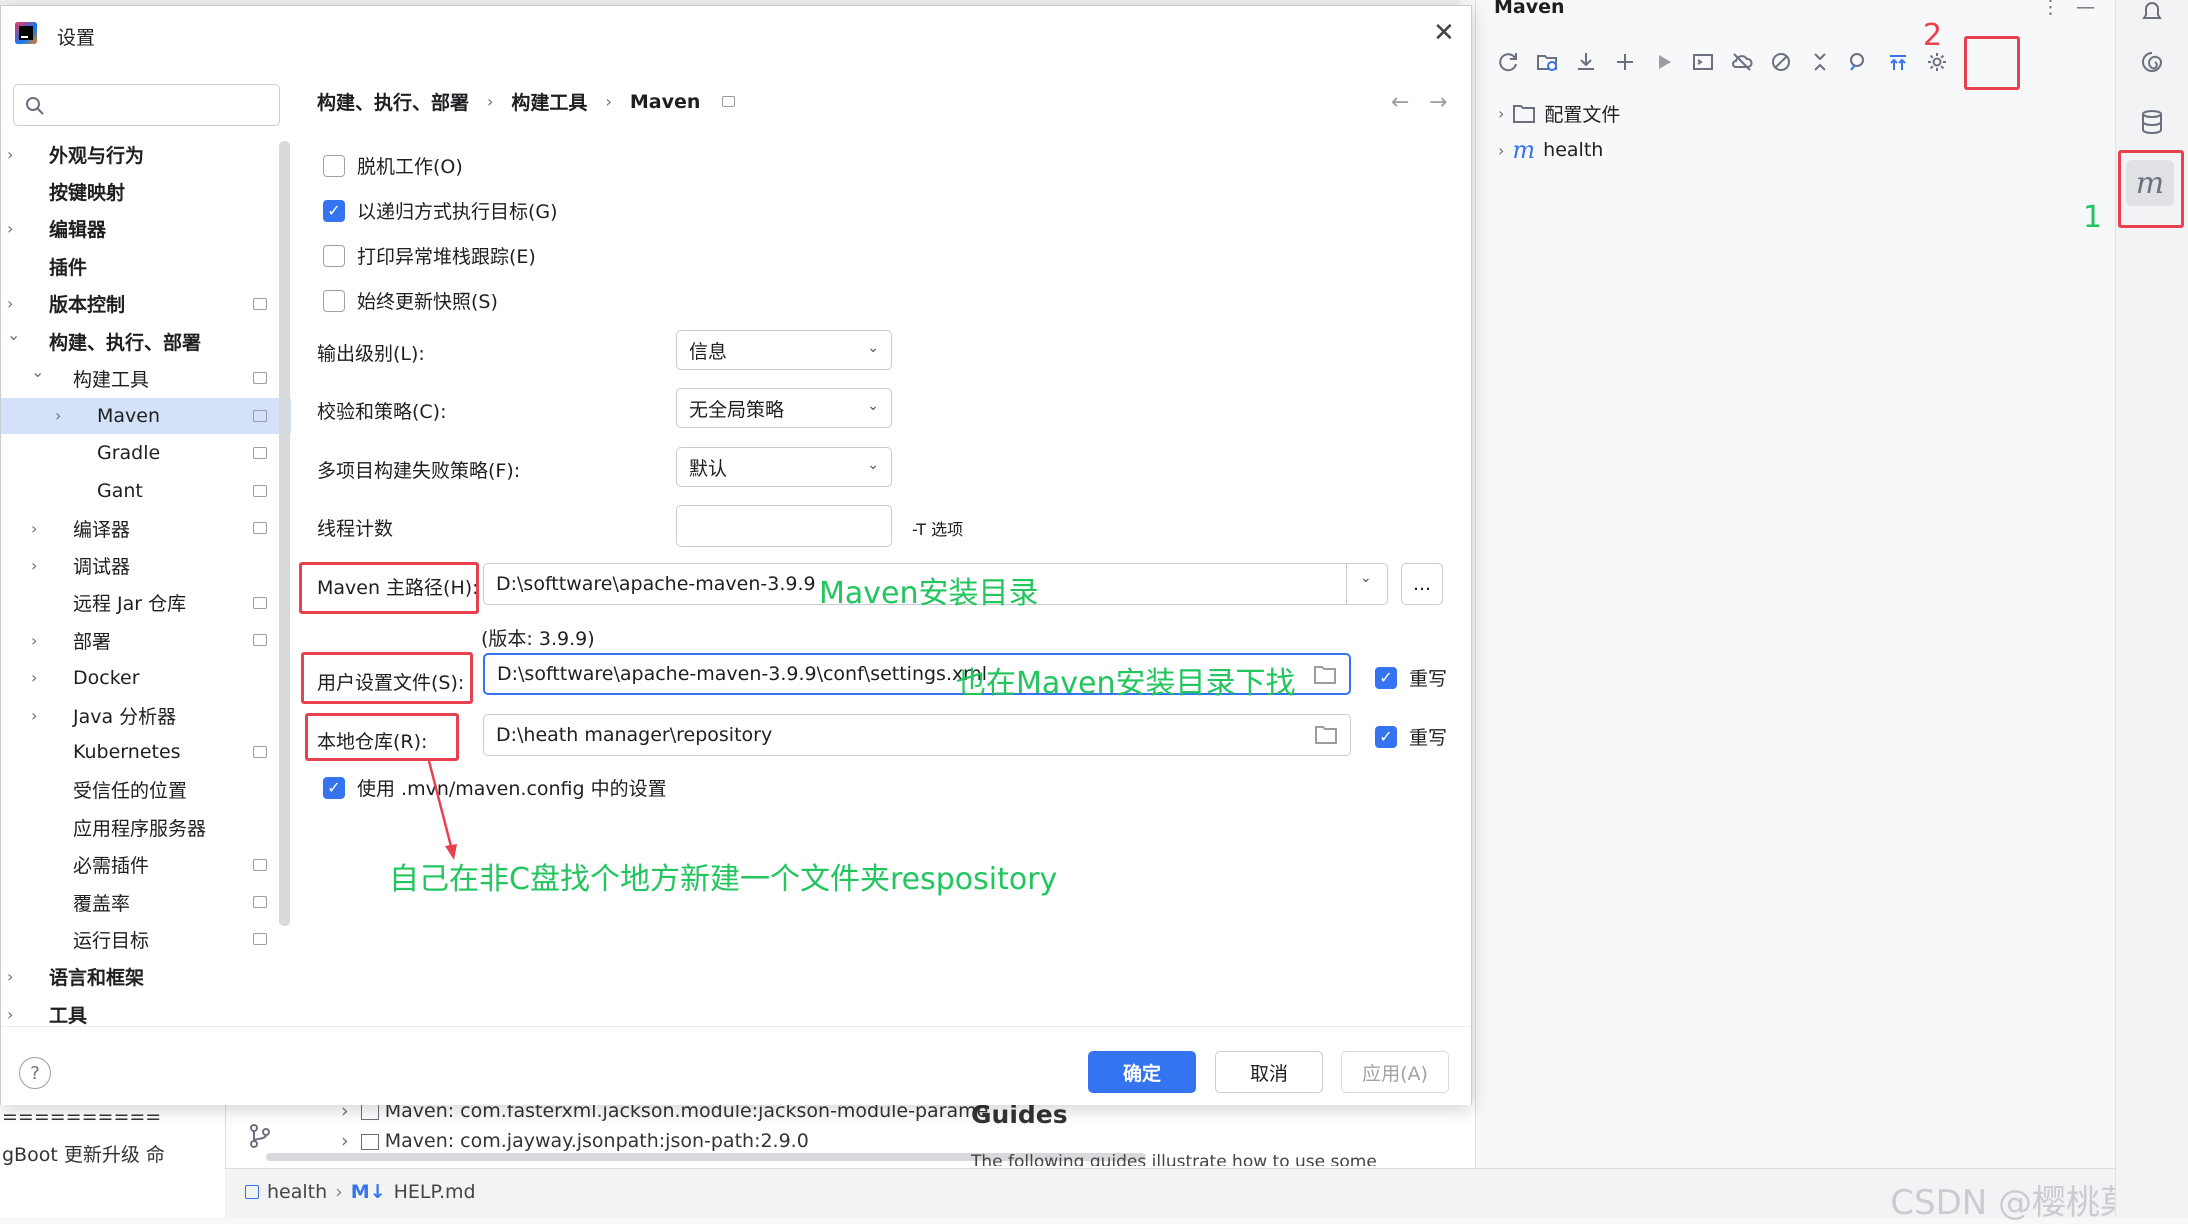 The height and width of the screenshot is (1224, 2188). Describe the element at coordinates (1625, 62) in the screenshot. I see `plus-icon` at that location.